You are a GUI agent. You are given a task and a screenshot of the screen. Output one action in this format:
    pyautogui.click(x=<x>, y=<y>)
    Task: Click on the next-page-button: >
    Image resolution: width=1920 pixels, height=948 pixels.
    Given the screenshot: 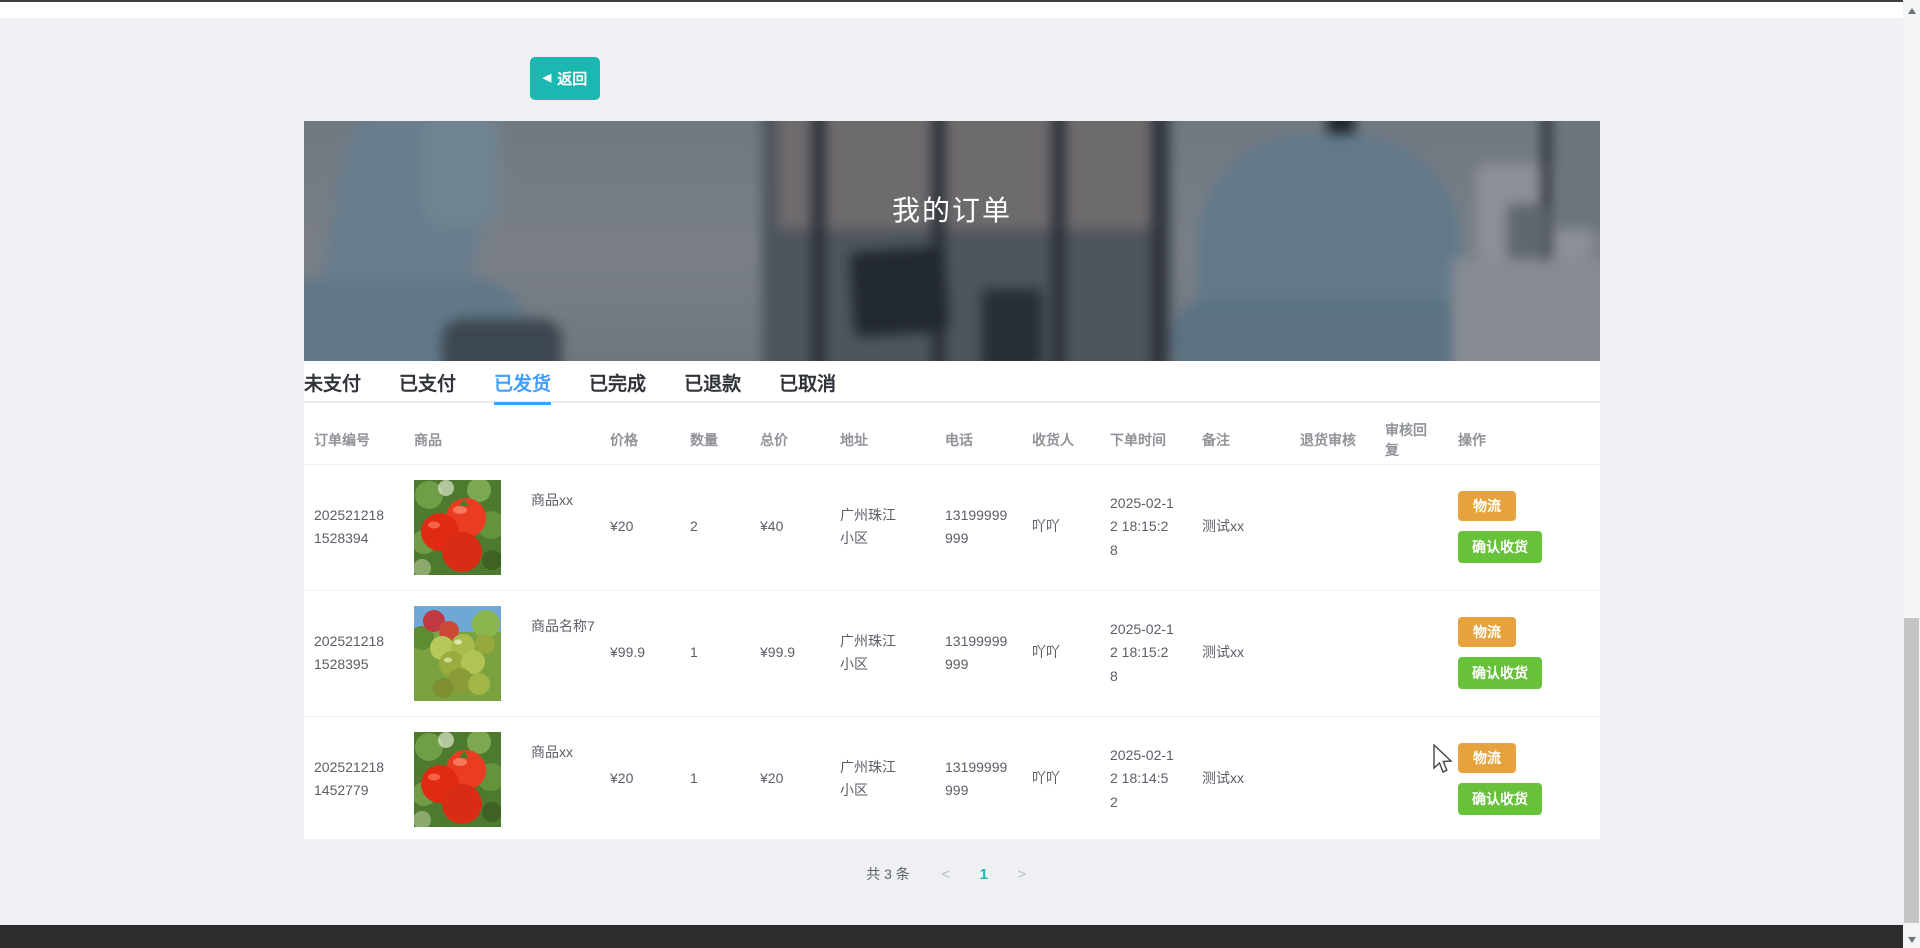 What is the action you would take?
    pyautogui.click(x=1022, y=874)
    